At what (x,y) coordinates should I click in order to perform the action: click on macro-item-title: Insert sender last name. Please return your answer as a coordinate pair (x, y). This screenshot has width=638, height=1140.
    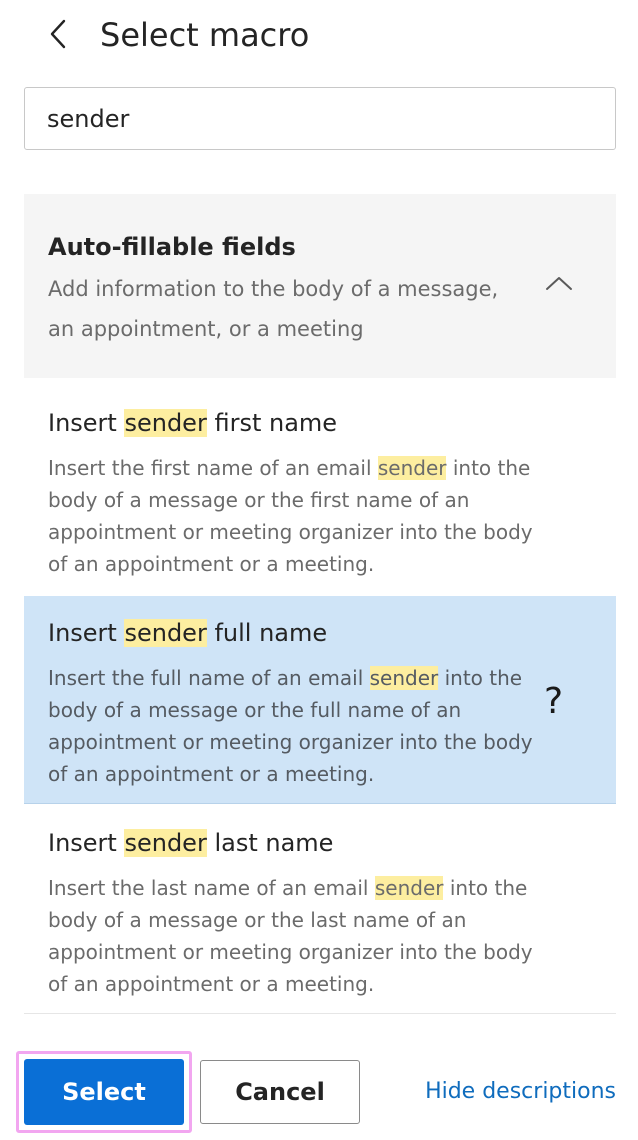
    Looking at the image, I should click on (190, 843).